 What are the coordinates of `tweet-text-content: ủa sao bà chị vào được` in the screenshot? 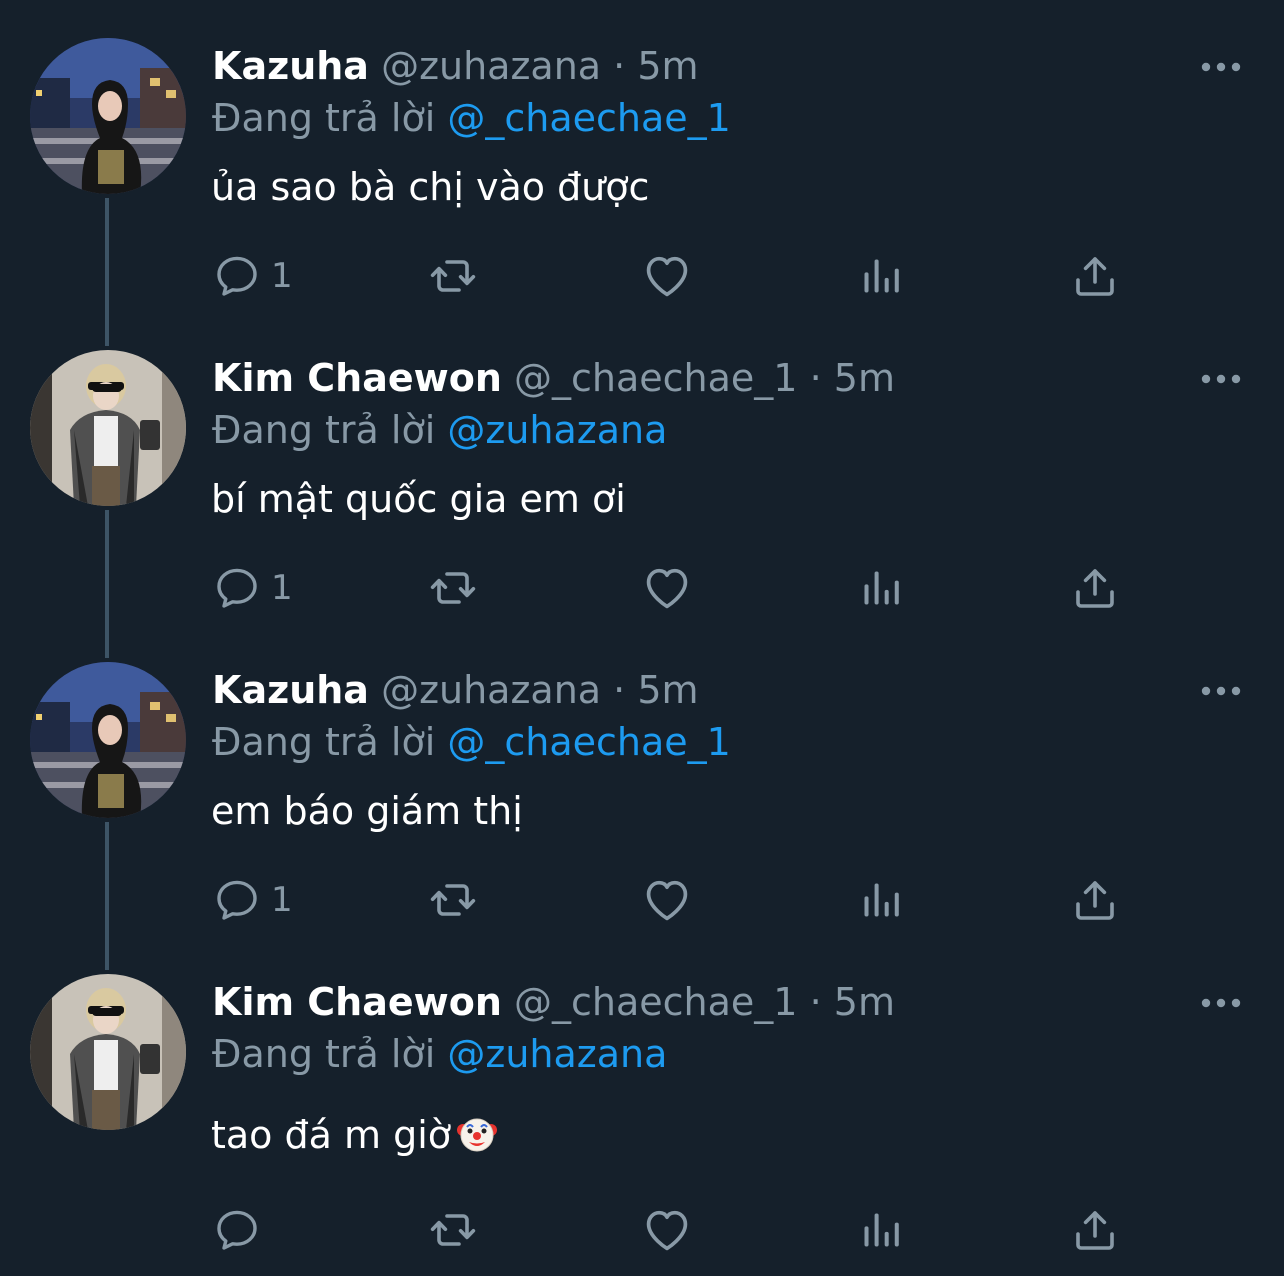 It's located at (430, 187).